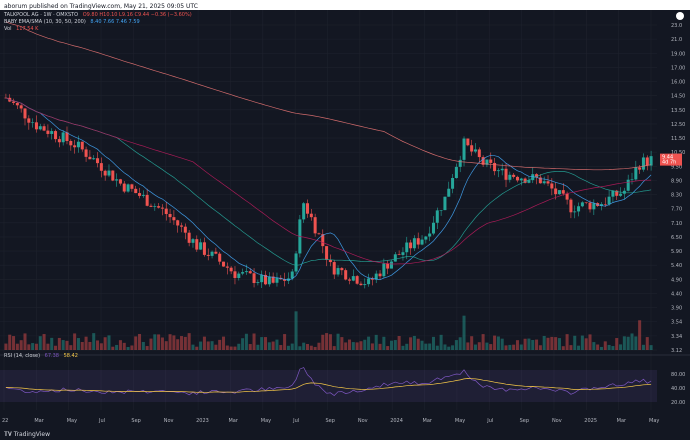  Describe the element at coordinates (524, 421) in the screenshot. I see `time-axis-label: Sep` at that location.